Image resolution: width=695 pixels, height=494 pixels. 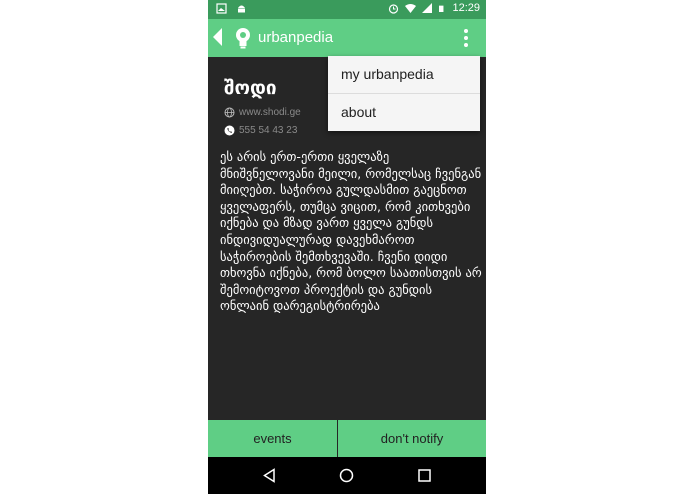 What do you see at coordinates (424, 475) in the screenshot?
I see `nav-recent-apps-icon` at bounding box center [424, 475].